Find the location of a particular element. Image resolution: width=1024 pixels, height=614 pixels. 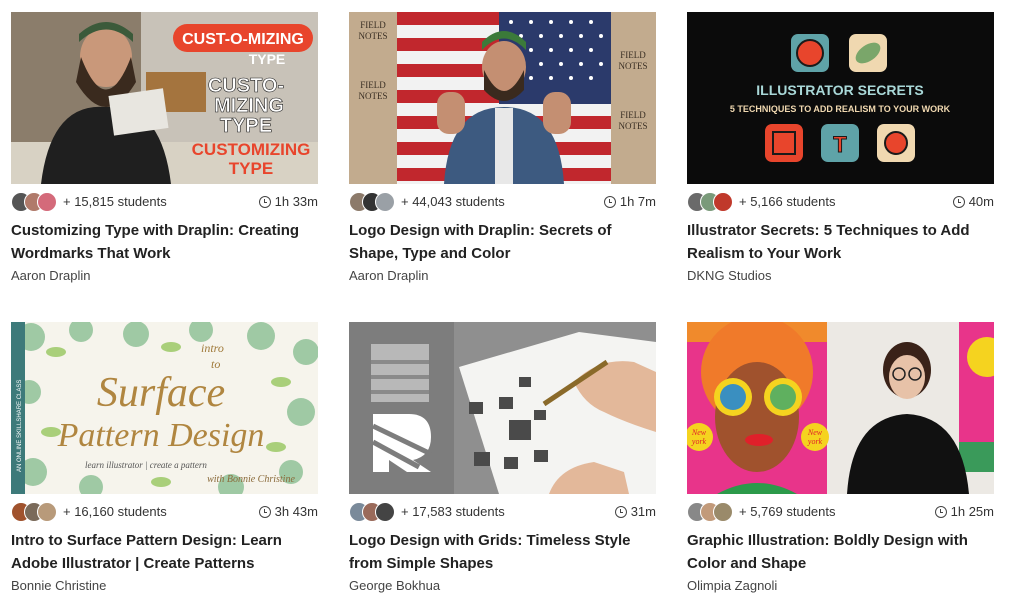

thumb-text: CUSTO- is located at coordinates (246, 86).